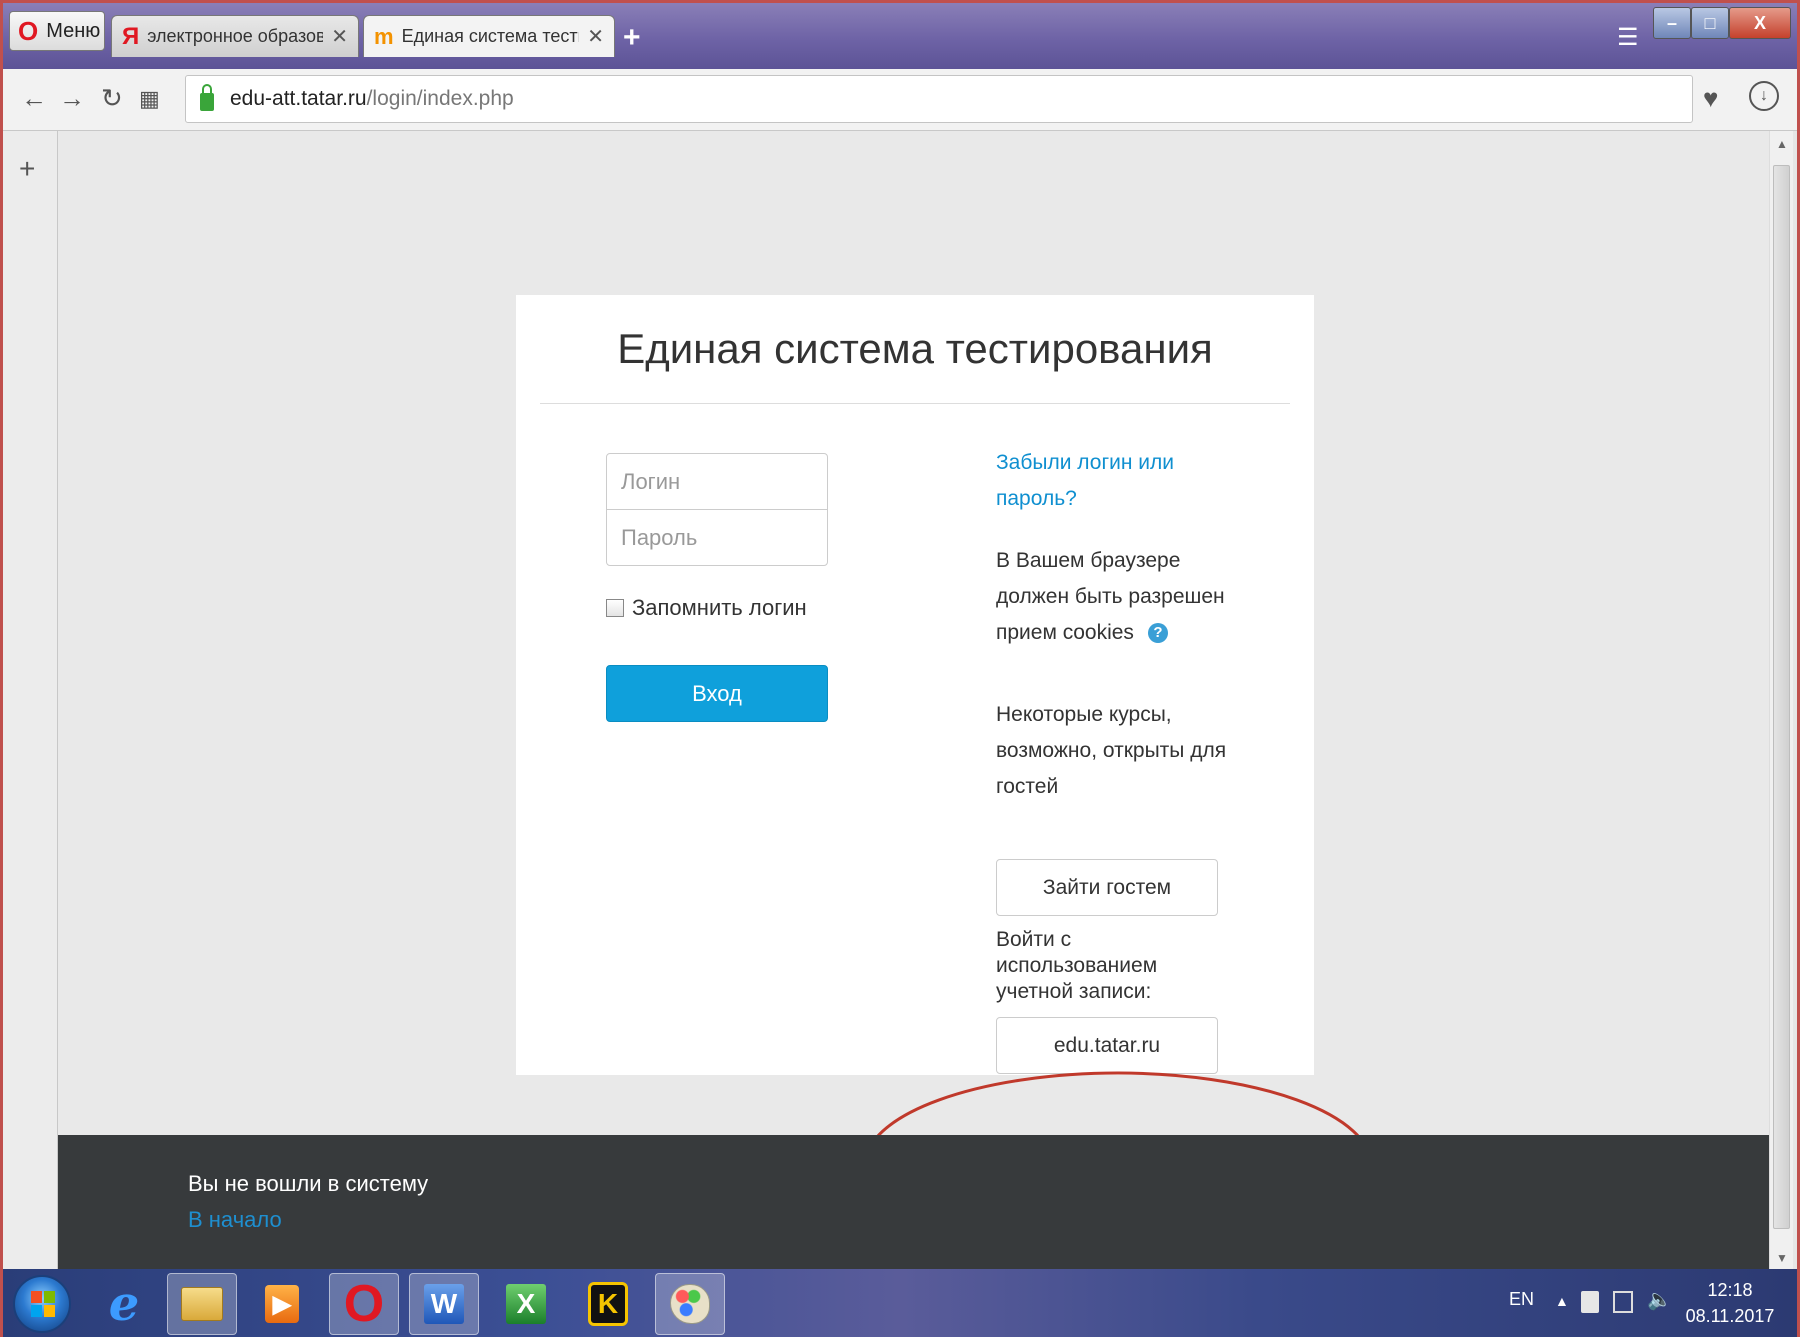 The height and width of the screenshot is (1337, 1800). What do you see at coordinates (235, 1220) in the screenshot?
I see `home-link: В начало` at bounding box center [235, 1220].